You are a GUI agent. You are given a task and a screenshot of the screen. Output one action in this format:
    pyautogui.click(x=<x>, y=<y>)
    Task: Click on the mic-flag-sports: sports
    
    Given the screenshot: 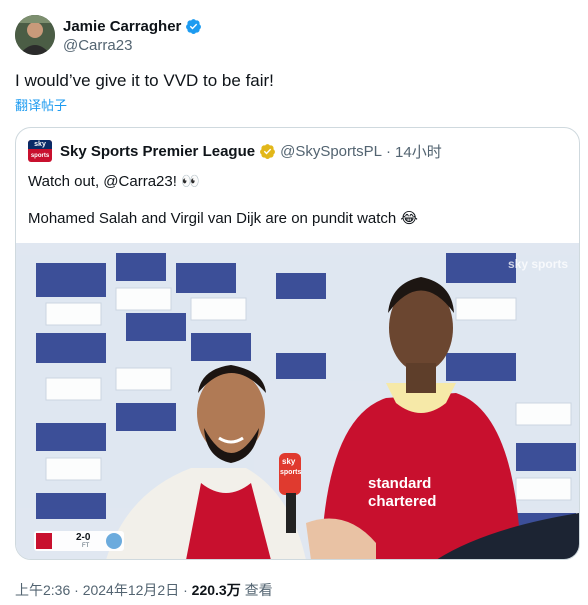 What is the action you would take?
    pyautogui.click(x=291, y=472)
    